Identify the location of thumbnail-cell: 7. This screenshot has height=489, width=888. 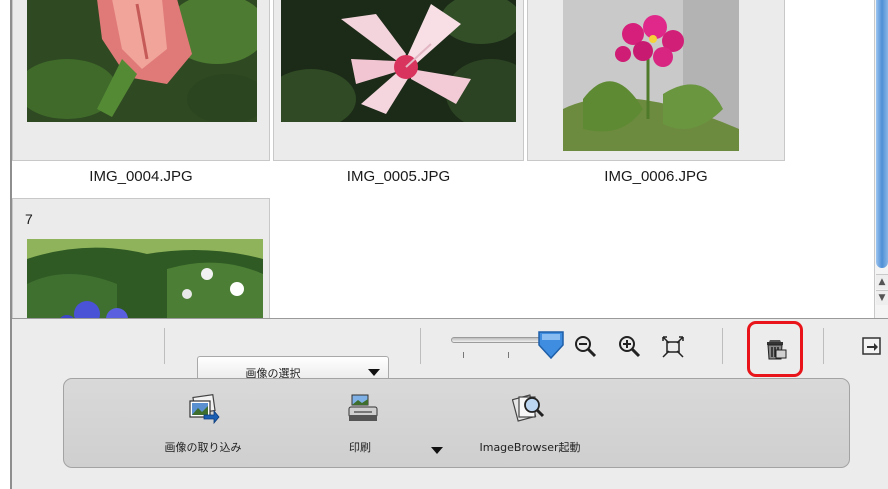
(141, 259).